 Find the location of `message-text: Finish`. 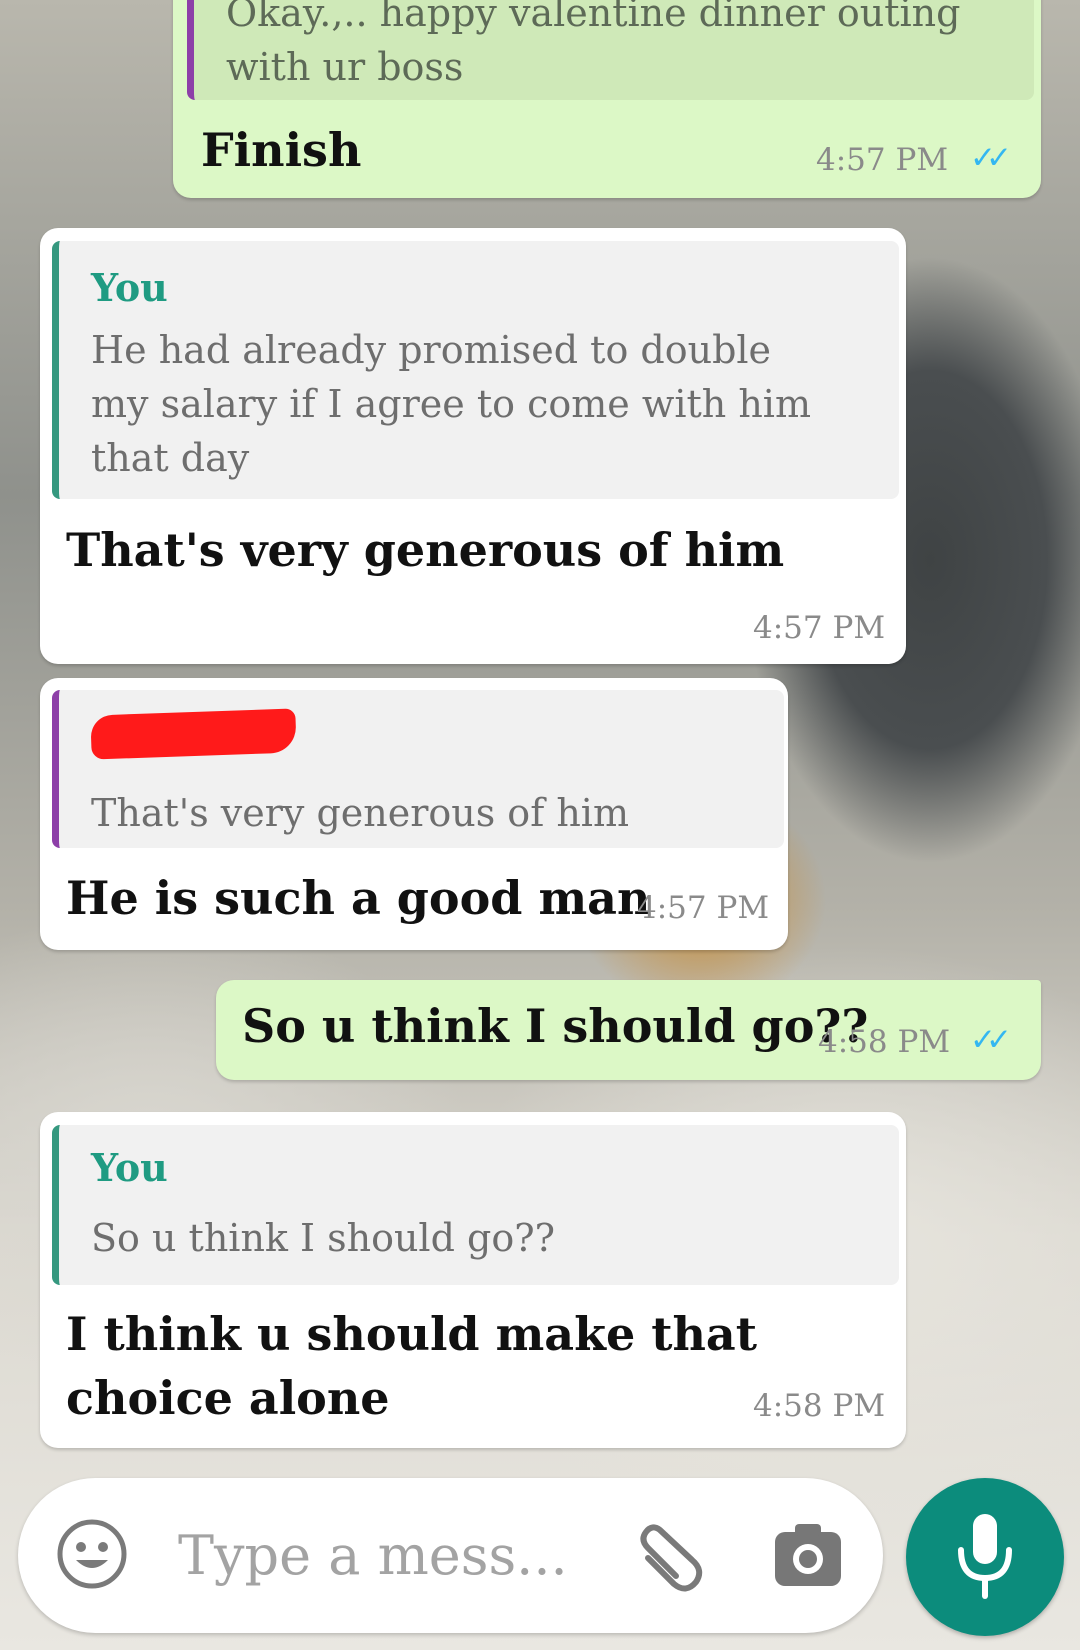

message-text: Finish is located at coordinates (281, 150).